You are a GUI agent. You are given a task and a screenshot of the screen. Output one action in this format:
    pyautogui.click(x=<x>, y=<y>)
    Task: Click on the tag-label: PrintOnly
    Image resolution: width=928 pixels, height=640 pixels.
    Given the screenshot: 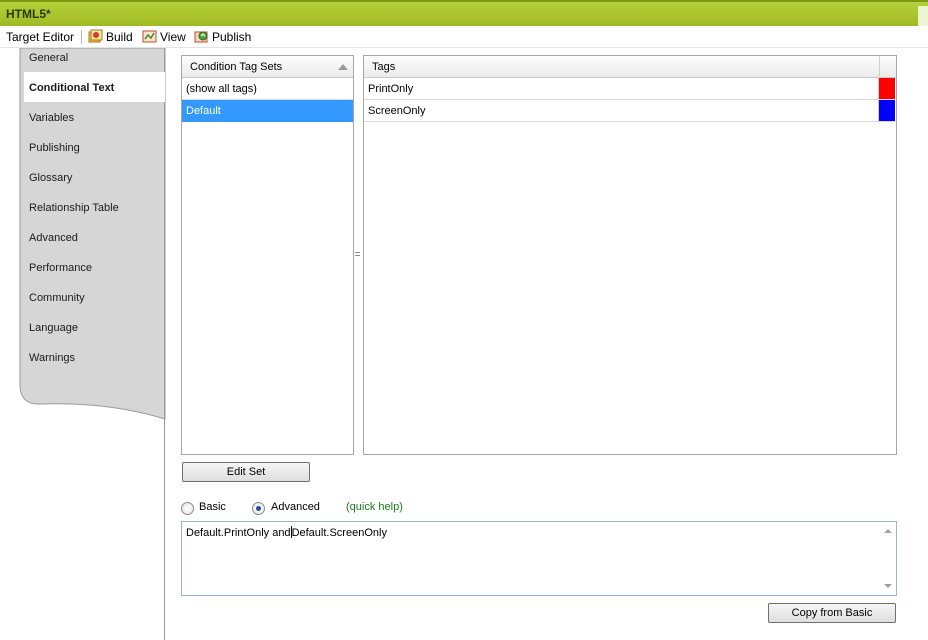 What is the action you would take?
    pyautogui.click(x=391, y=89)
    